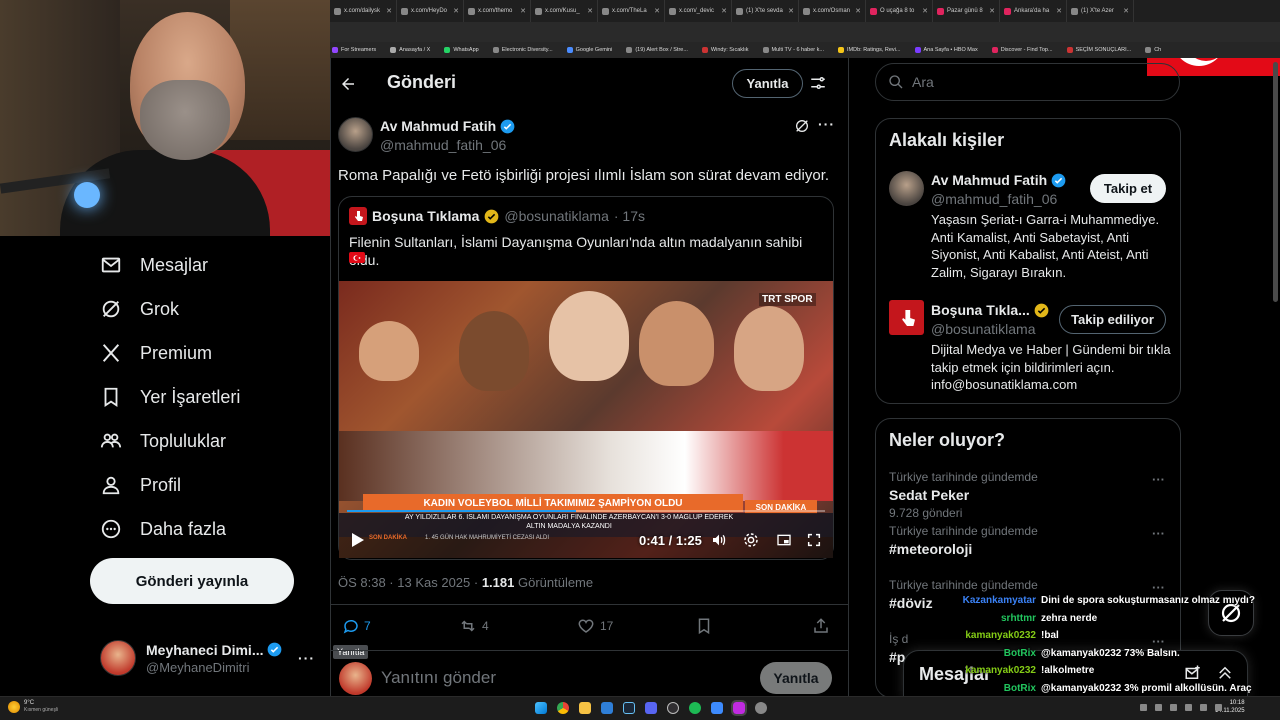 Image resolution: width=1280 pixels, height=720 pixels. What do you see at coordinates (139, 309) in the screenshot?
I see `sidebar-item-grok: Grok` at bounding box center [139, 309].